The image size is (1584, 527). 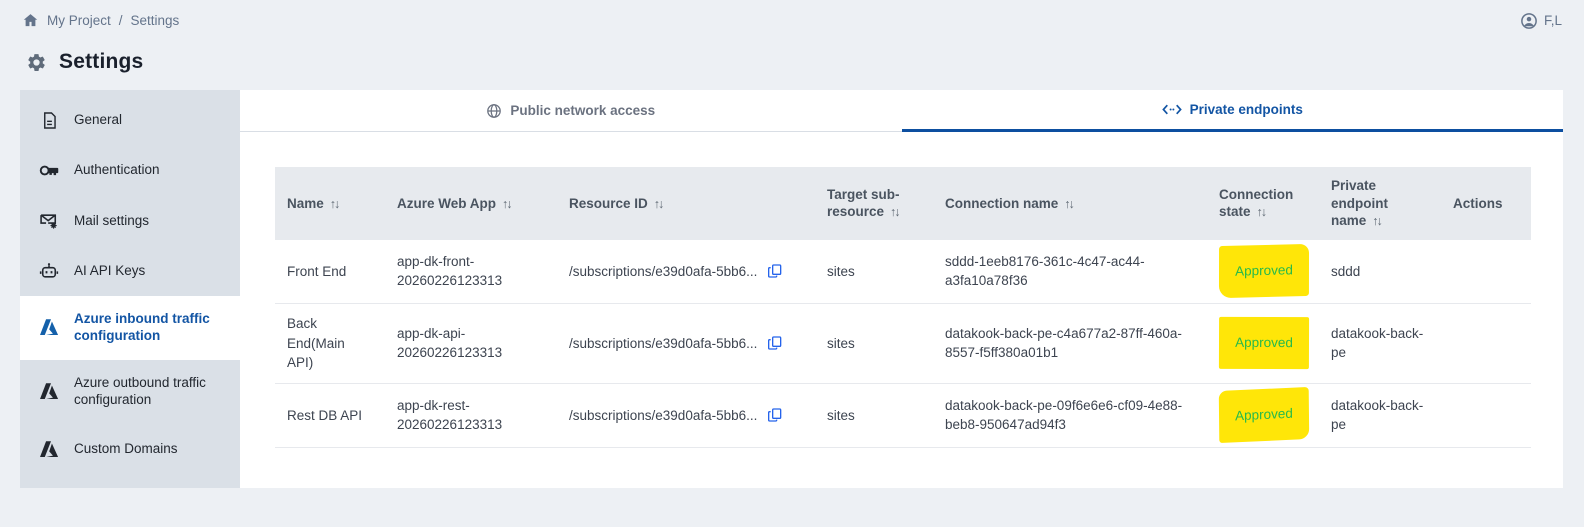 What do you see at coordinates (583, 110) in the screenshot?
I see `tab-label: Public network access` at bounding box center [583, 110].